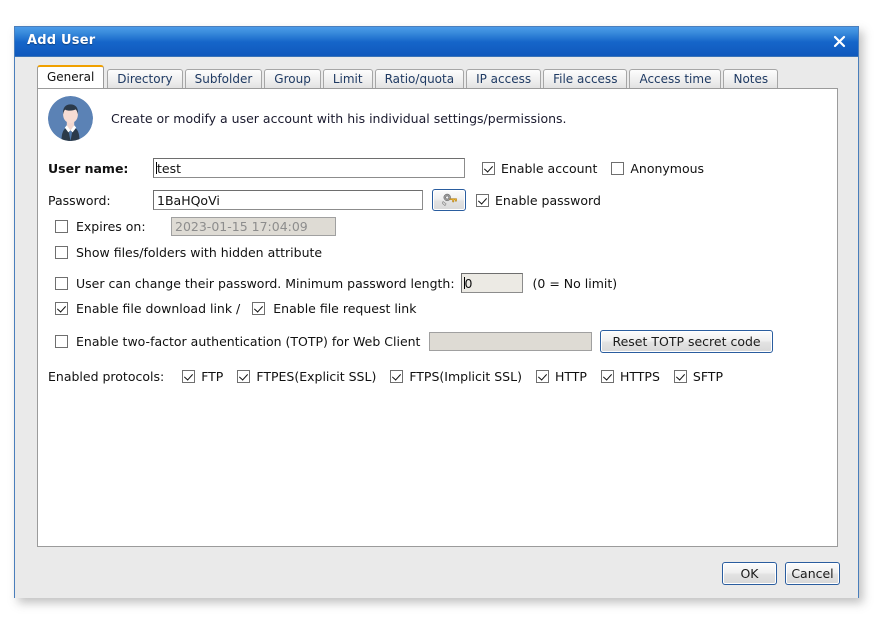  Describe the element at coordinates (548, 200) in the screenshot. I see `enable-password-label: Enable password` at that location.